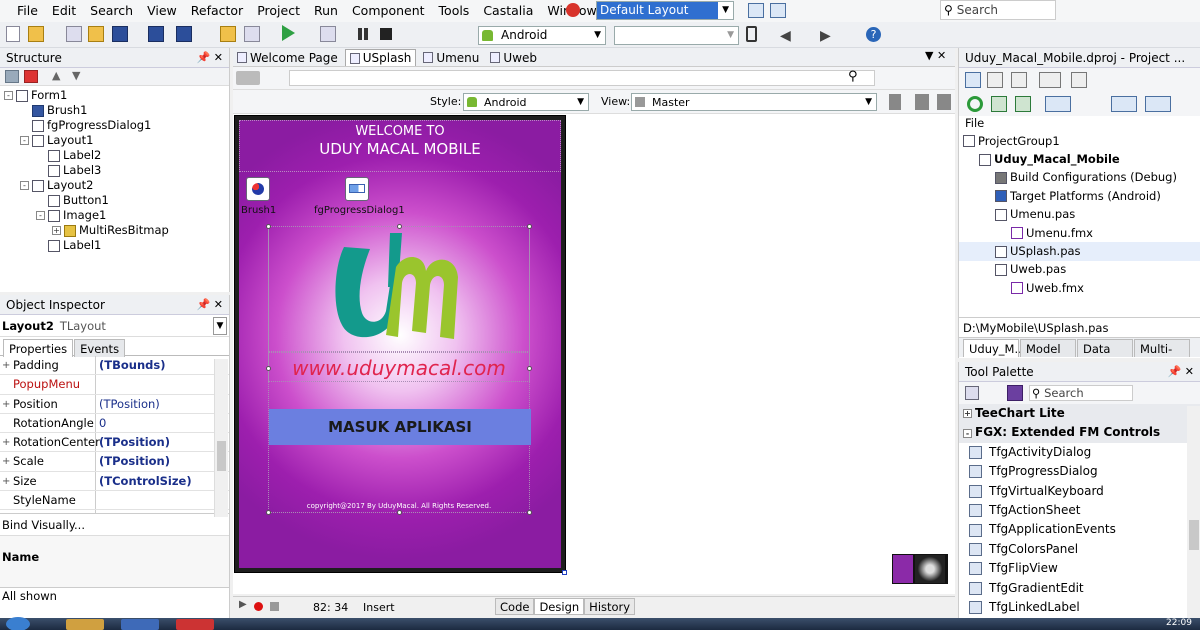  Describe the element at coordinates (1079, 510) in the screenshot. I see `palette-item: TfgActionSheet` at that location.